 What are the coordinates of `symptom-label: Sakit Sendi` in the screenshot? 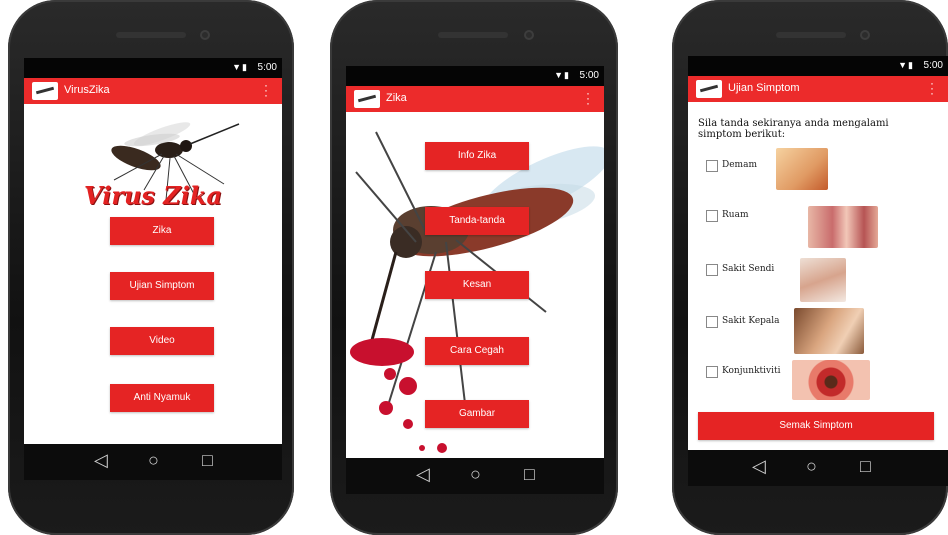 It's located at (748, 269).